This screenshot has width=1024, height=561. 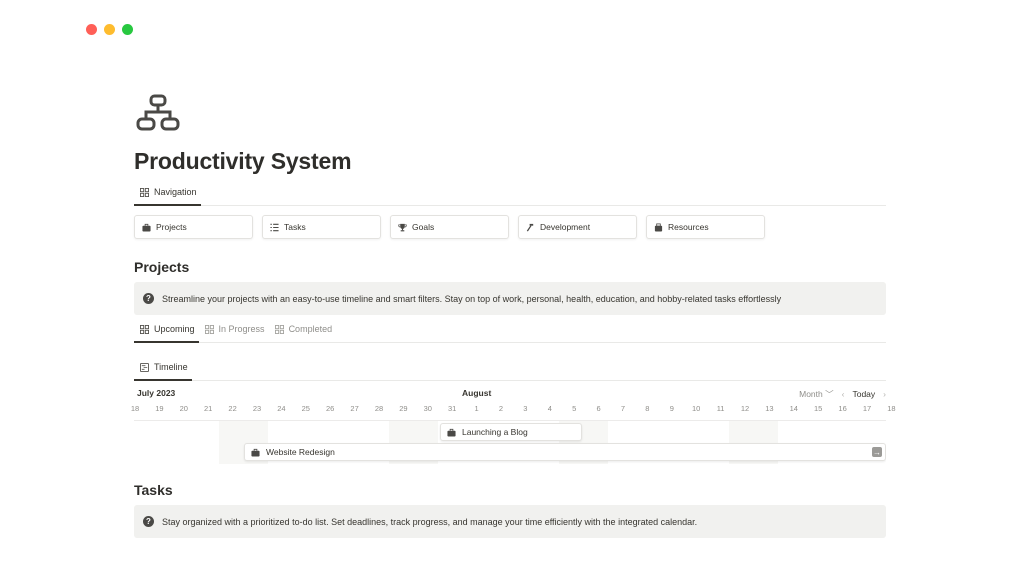 I want to click on timeline-day-label: 4, so click(x=549, y=408).